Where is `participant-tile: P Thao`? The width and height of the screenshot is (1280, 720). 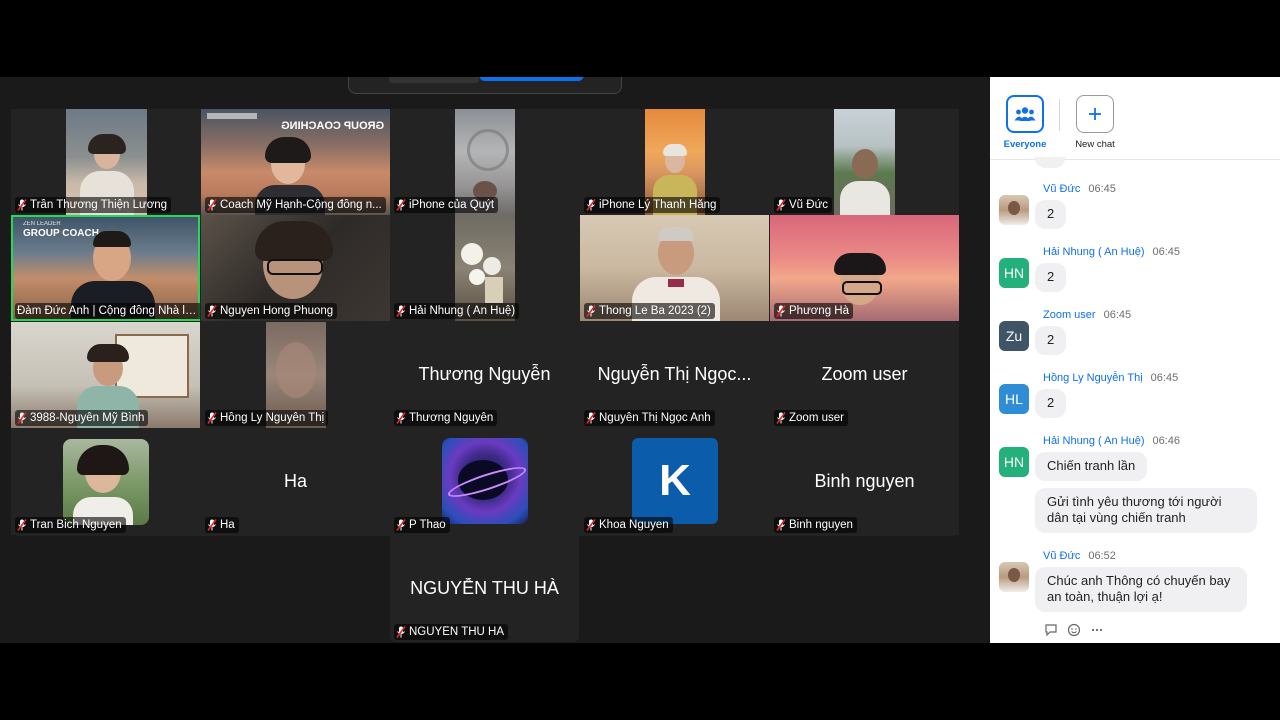 participant-tile: P Thao is located at coordinates (484, 482).